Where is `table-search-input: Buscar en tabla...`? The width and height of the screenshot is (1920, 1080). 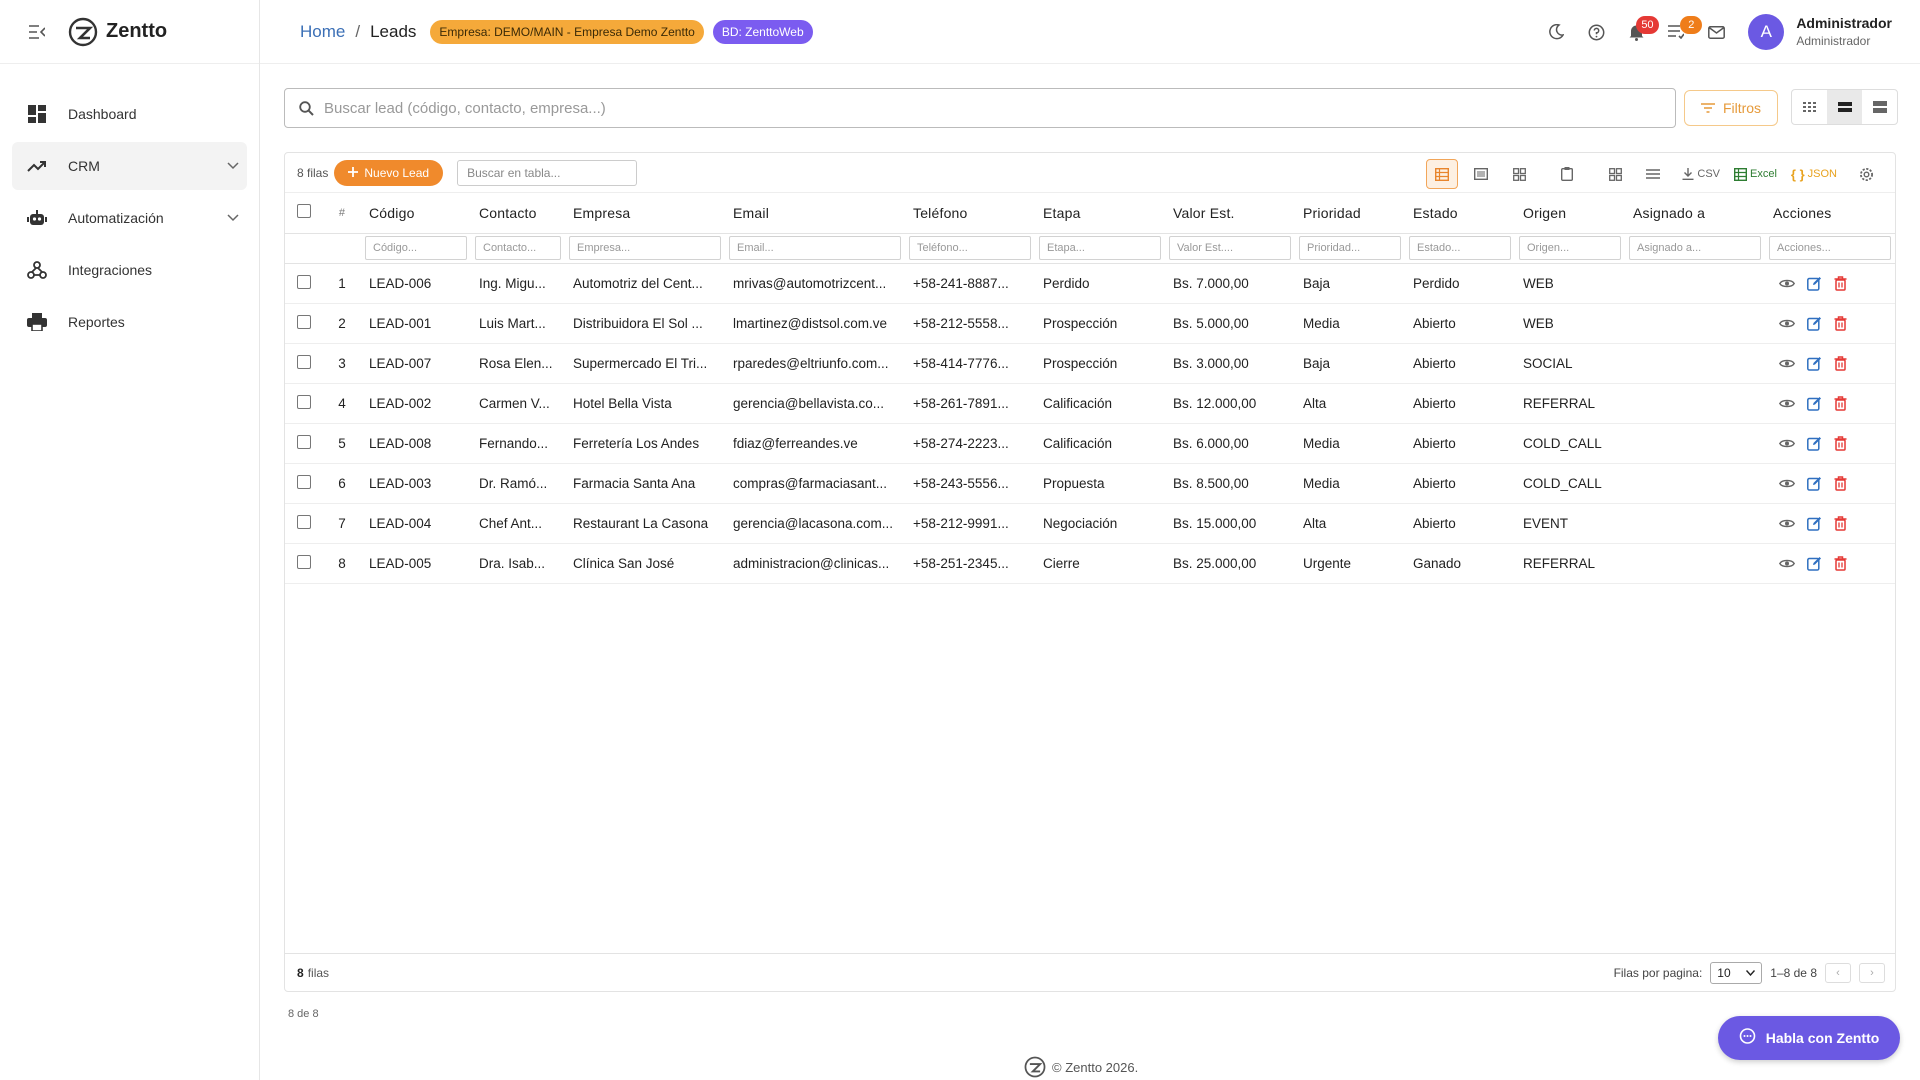 table-search-input: Buscar en tabla... is located at coordinates (547, 172).